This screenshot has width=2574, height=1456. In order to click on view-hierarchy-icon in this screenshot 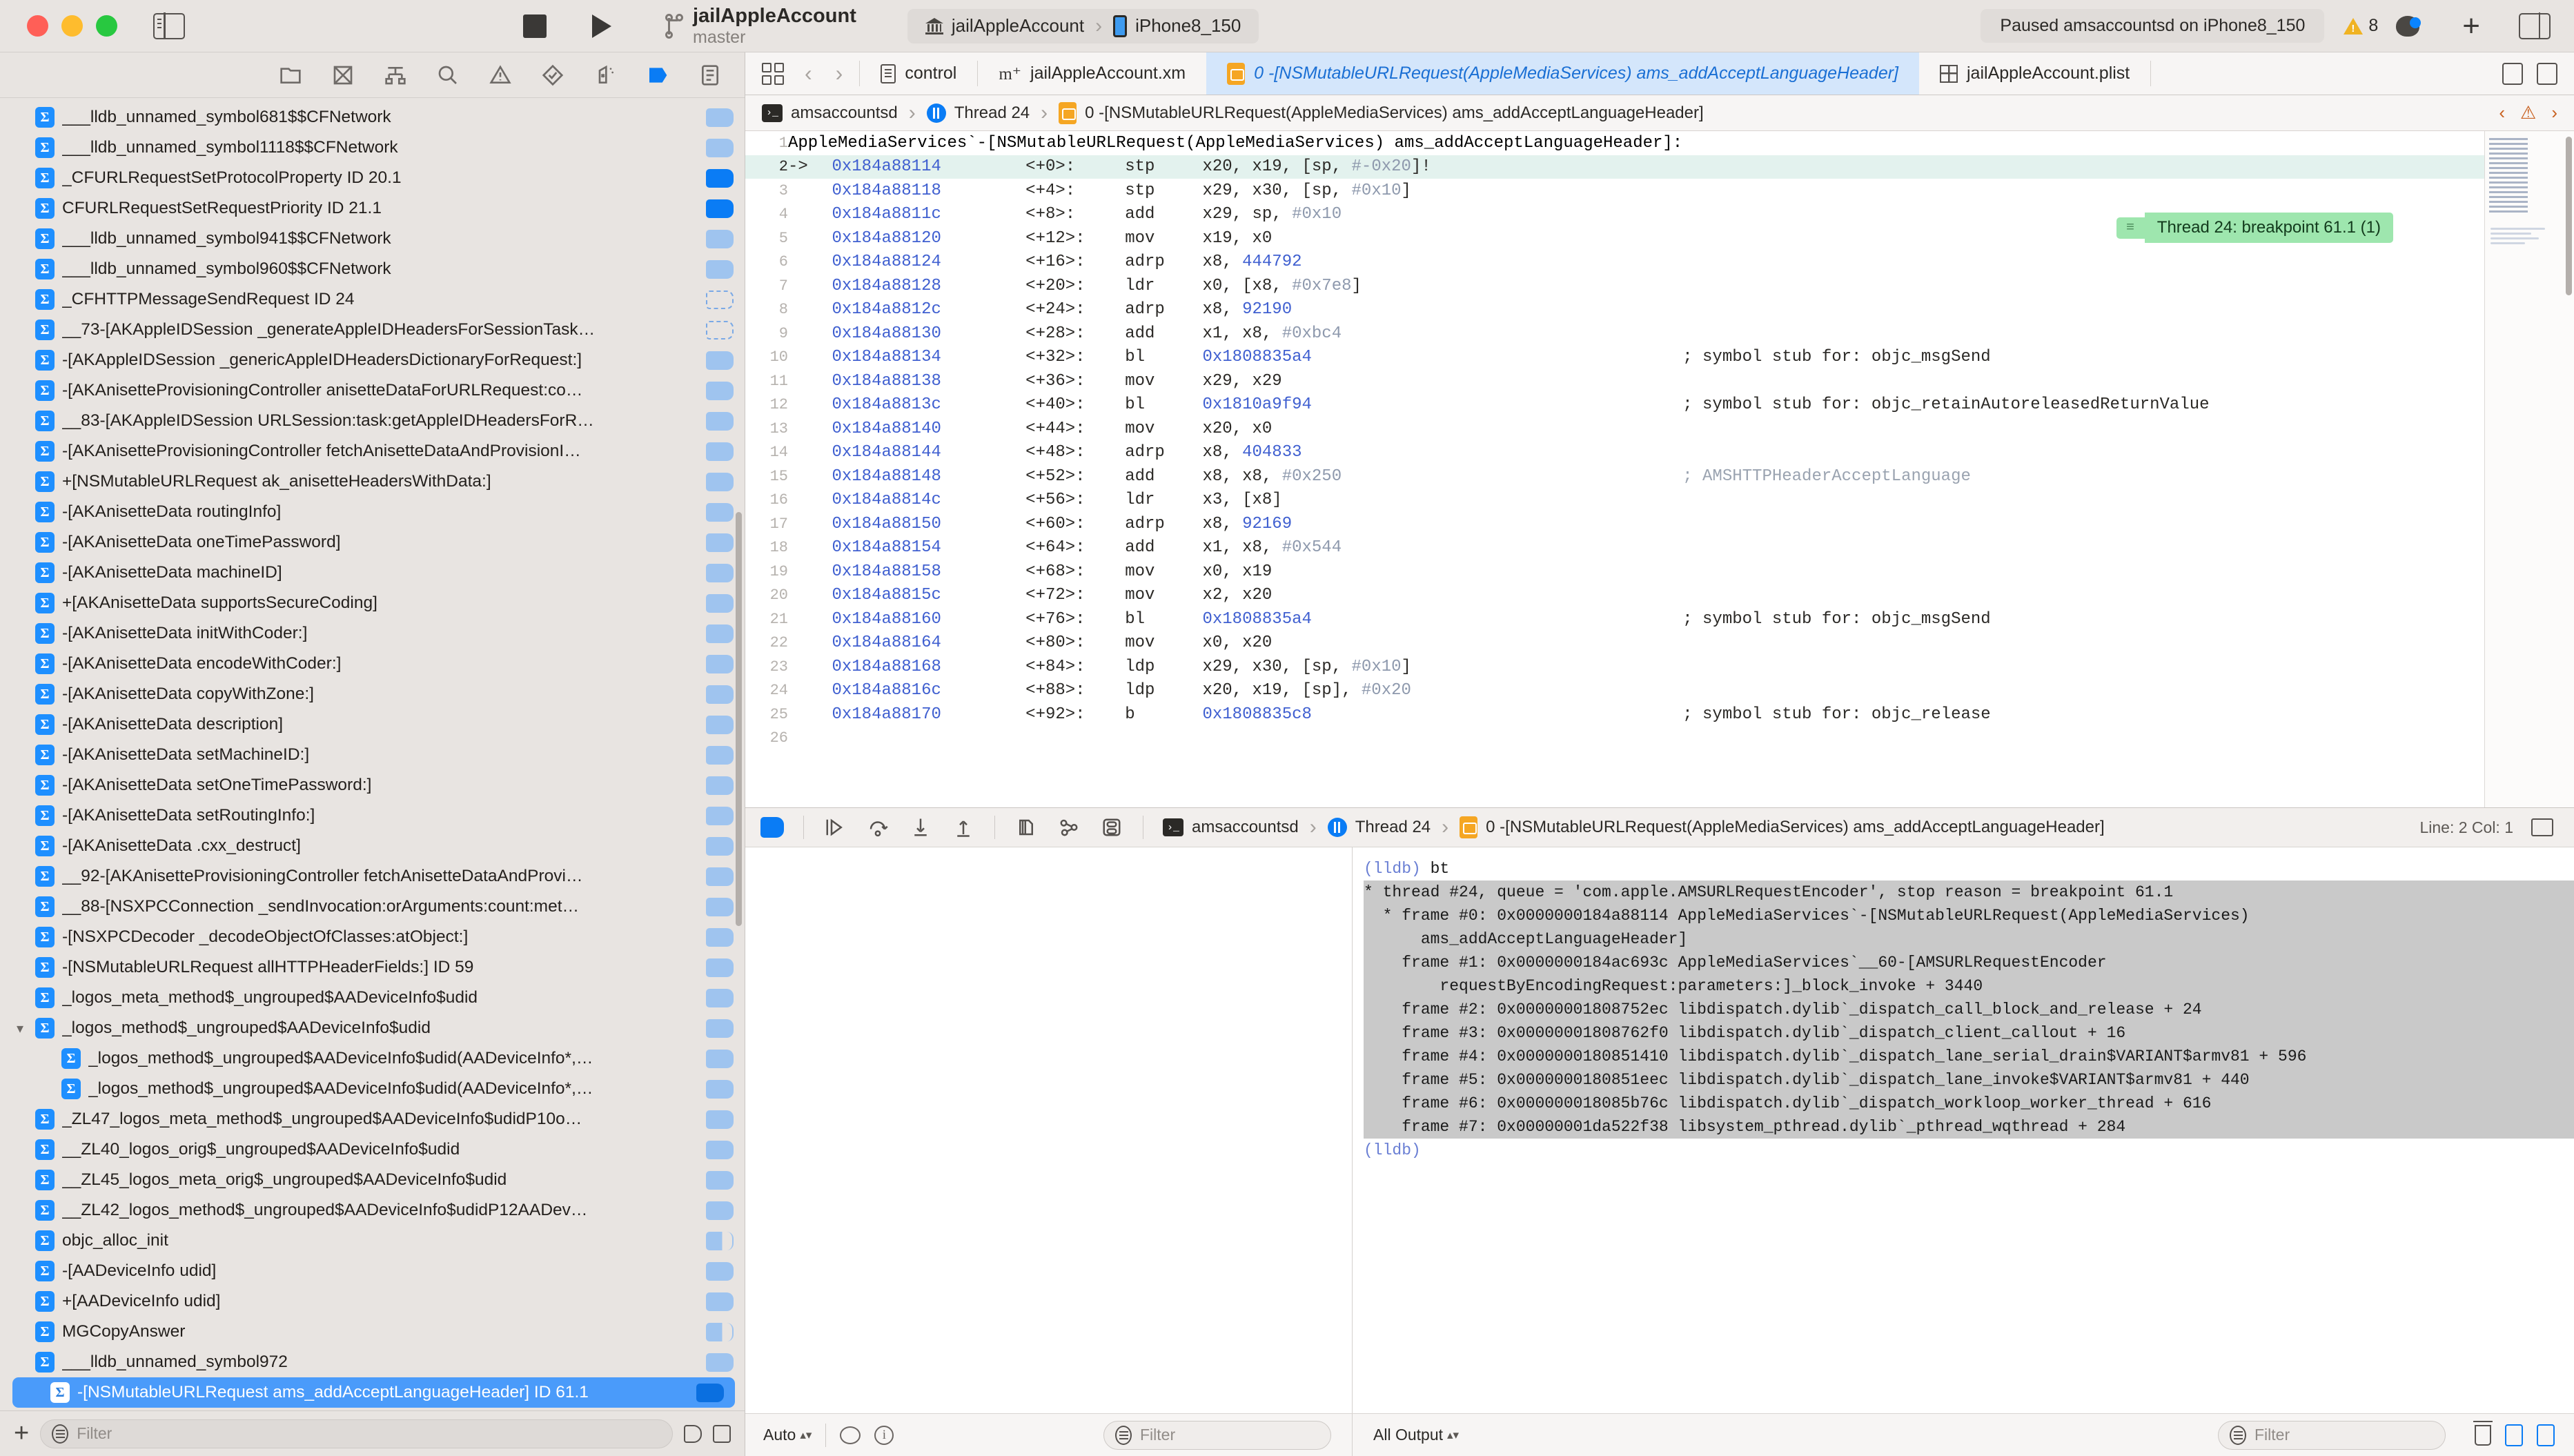, I will do `click(1026, 827)`.